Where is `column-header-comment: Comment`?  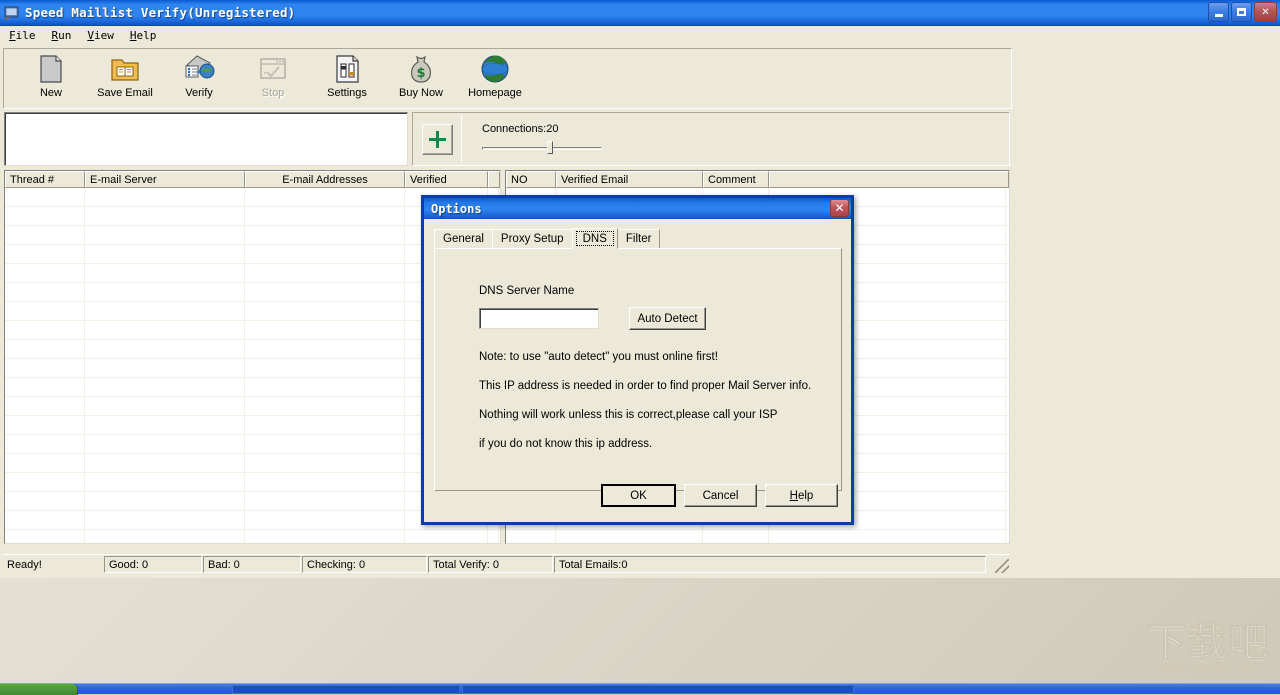 column-header-comment: Comment is located at coordinates (736, 179).